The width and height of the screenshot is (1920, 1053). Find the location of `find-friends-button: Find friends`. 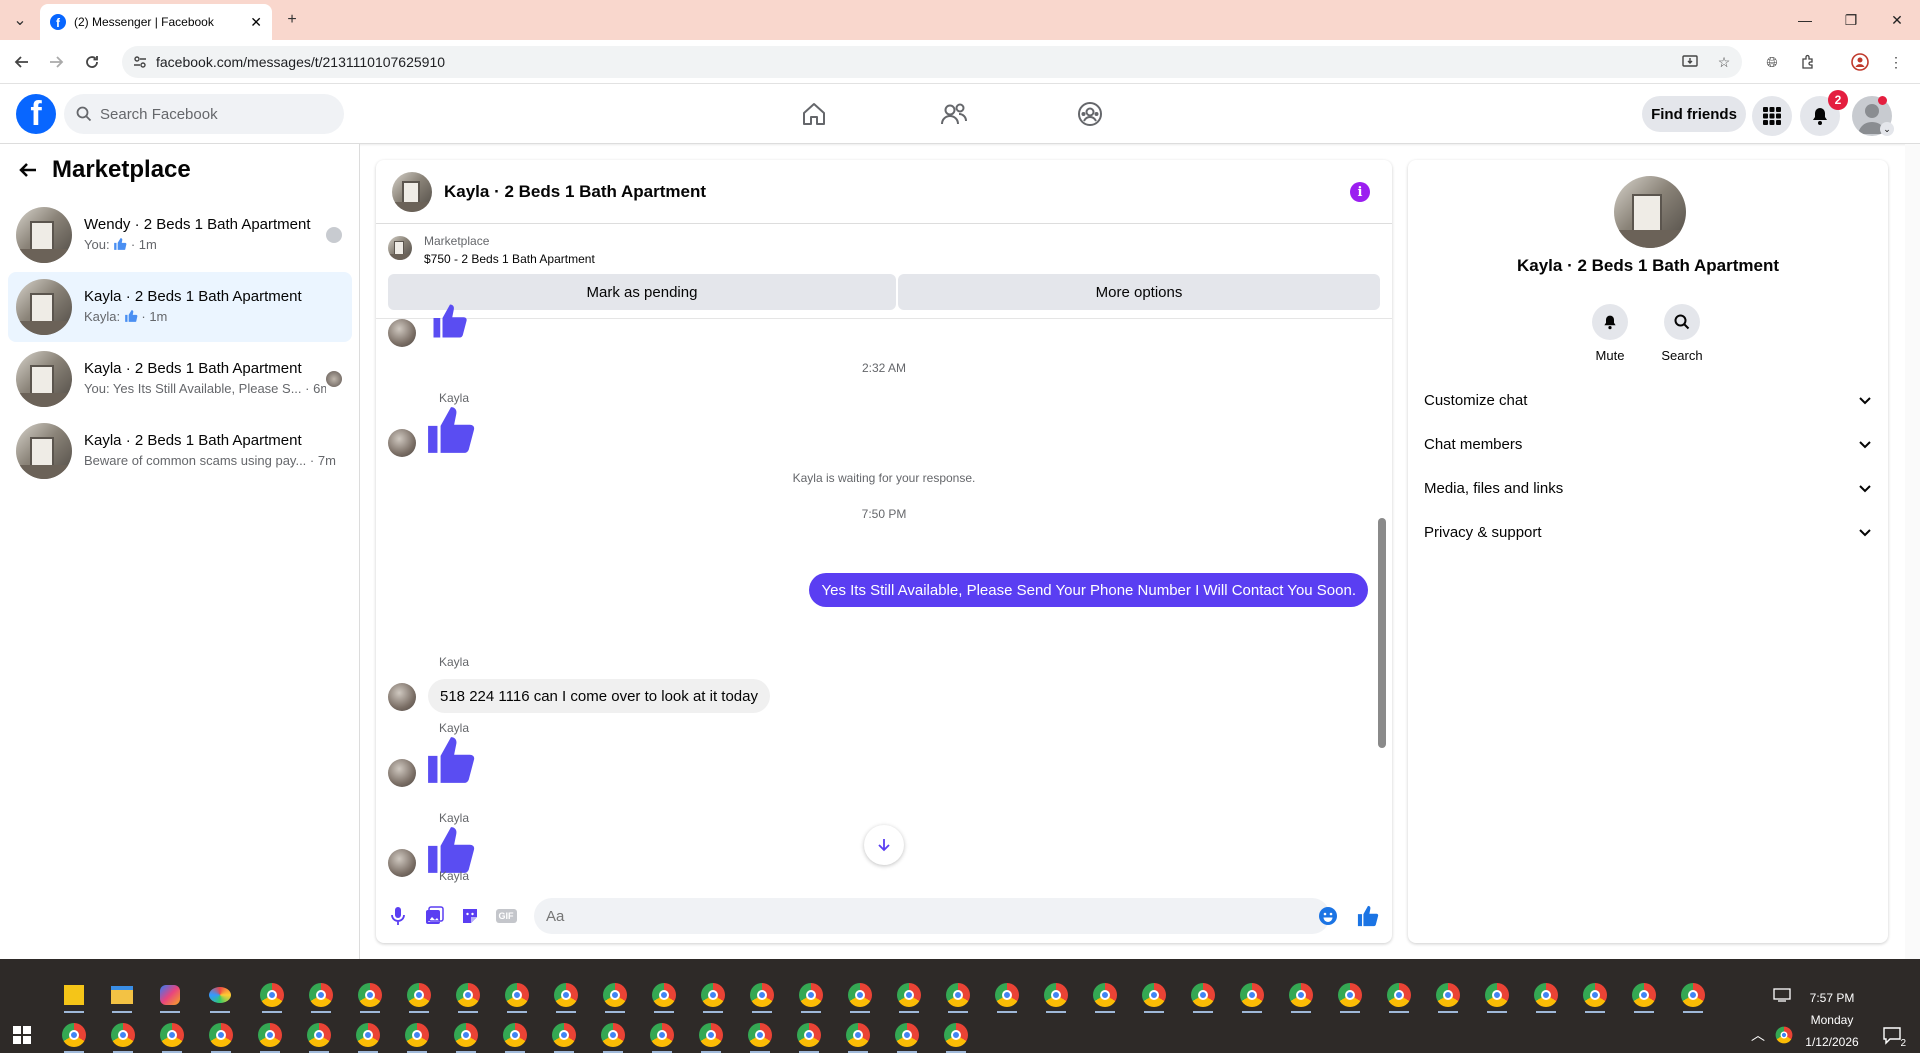

find-friends-button: Find friends is located at coordinates (1694, 114).